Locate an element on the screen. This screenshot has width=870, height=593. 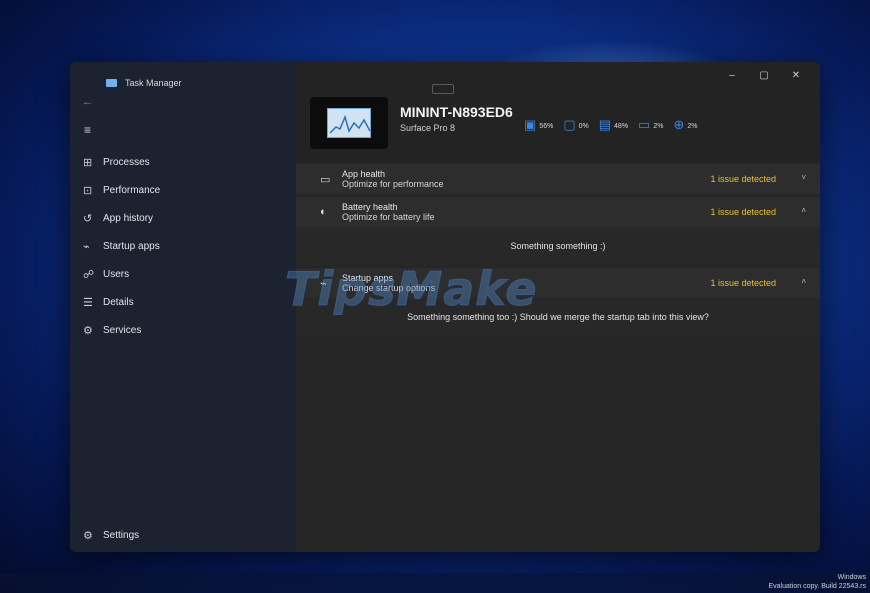
device-screen-image is located at coordinates (349, 123).